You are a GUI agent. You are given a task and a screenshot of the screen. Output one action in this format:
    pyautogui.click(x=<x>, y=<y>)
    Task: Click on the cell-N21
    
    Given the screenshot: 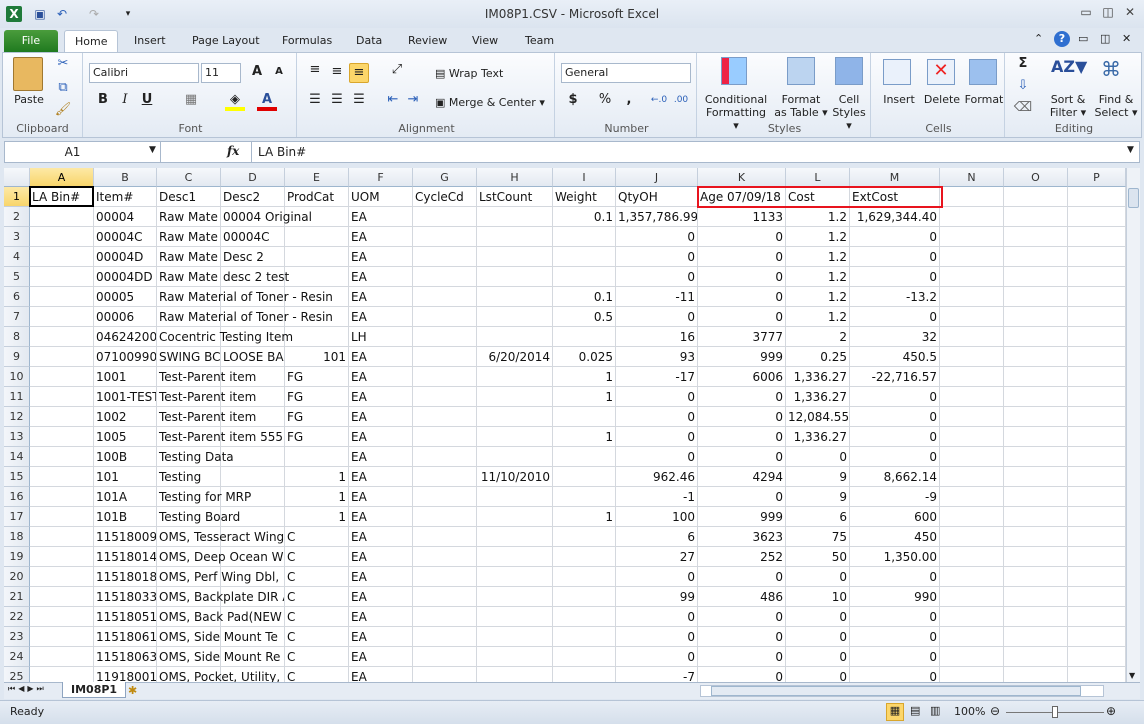 What is the action you would take?
    pyautogui.click(x=972, y=597)
    